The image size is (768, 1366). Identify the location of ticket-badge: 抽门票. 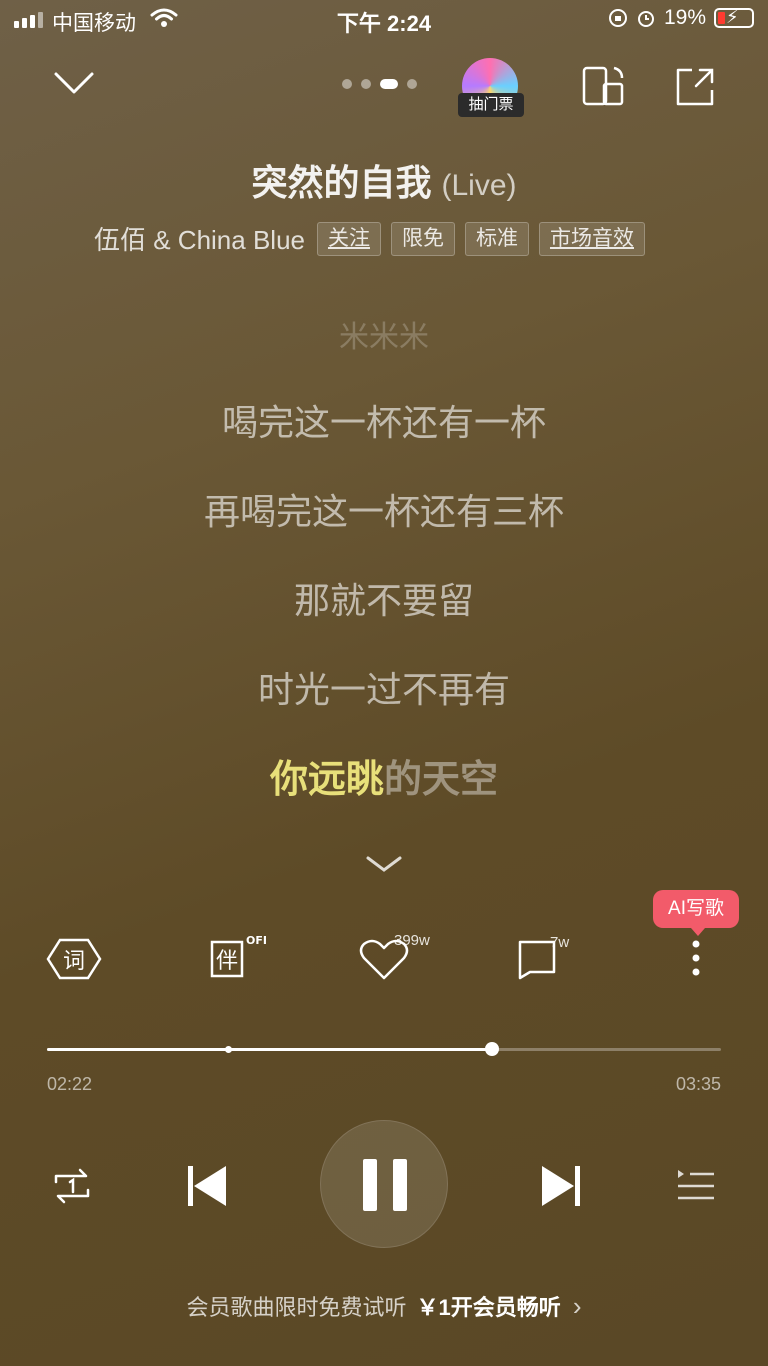
(491, 105).